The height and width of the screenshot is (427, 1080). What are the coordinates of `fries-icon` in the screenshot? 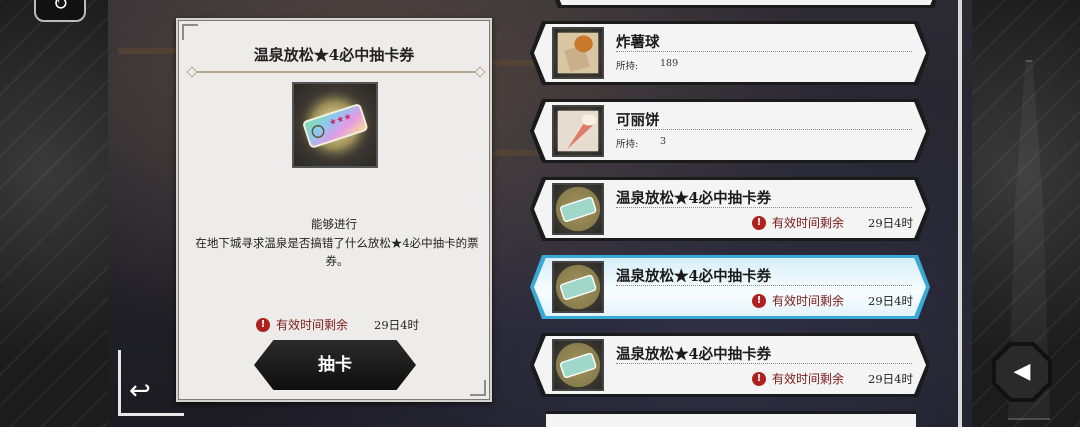 It's located at (578, 53).